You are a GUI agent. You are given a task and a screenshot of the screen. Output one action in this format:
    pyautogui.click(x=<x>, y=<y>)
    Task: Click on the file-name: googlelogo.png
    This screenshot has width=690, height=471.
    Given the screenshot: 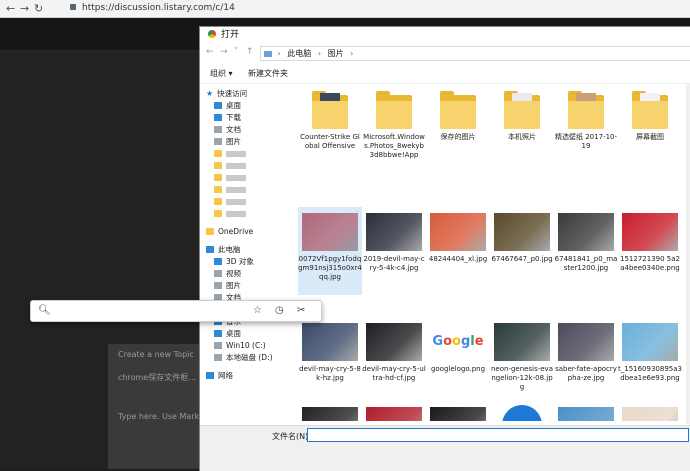 What is the action you would take?
    pyautogui.click(x=458, y=369)
    